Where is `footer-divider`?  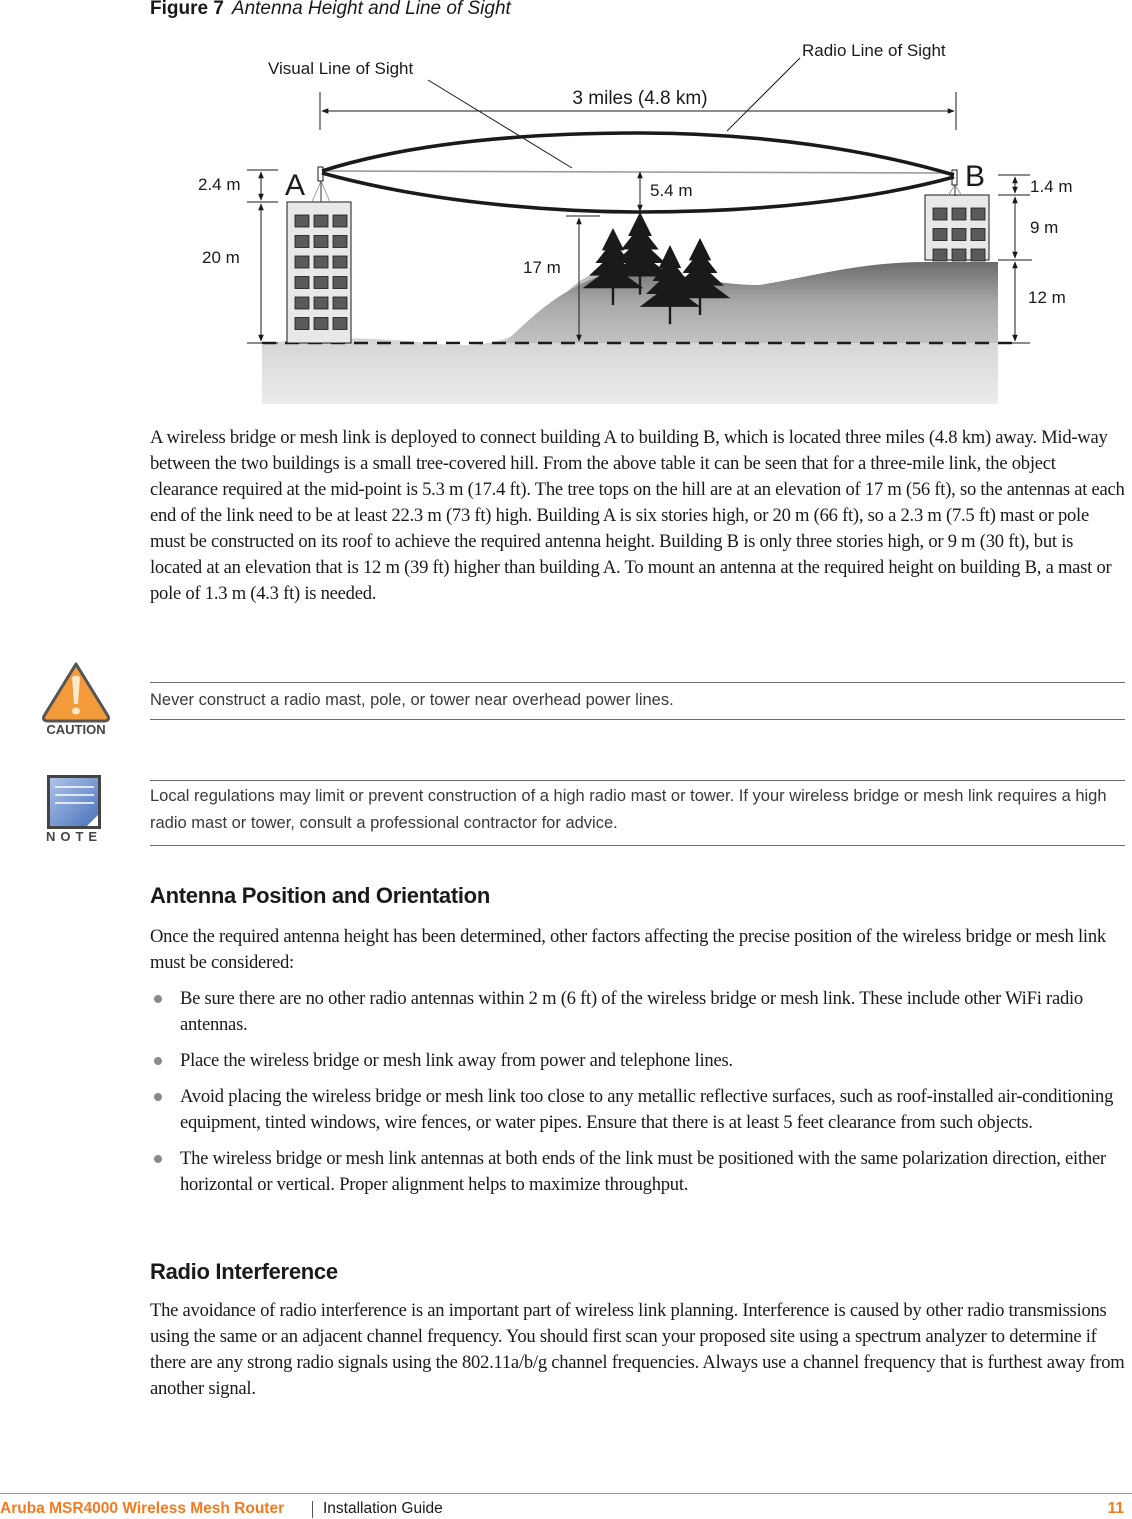 footer-divider is located at coordinates (566, 1493).